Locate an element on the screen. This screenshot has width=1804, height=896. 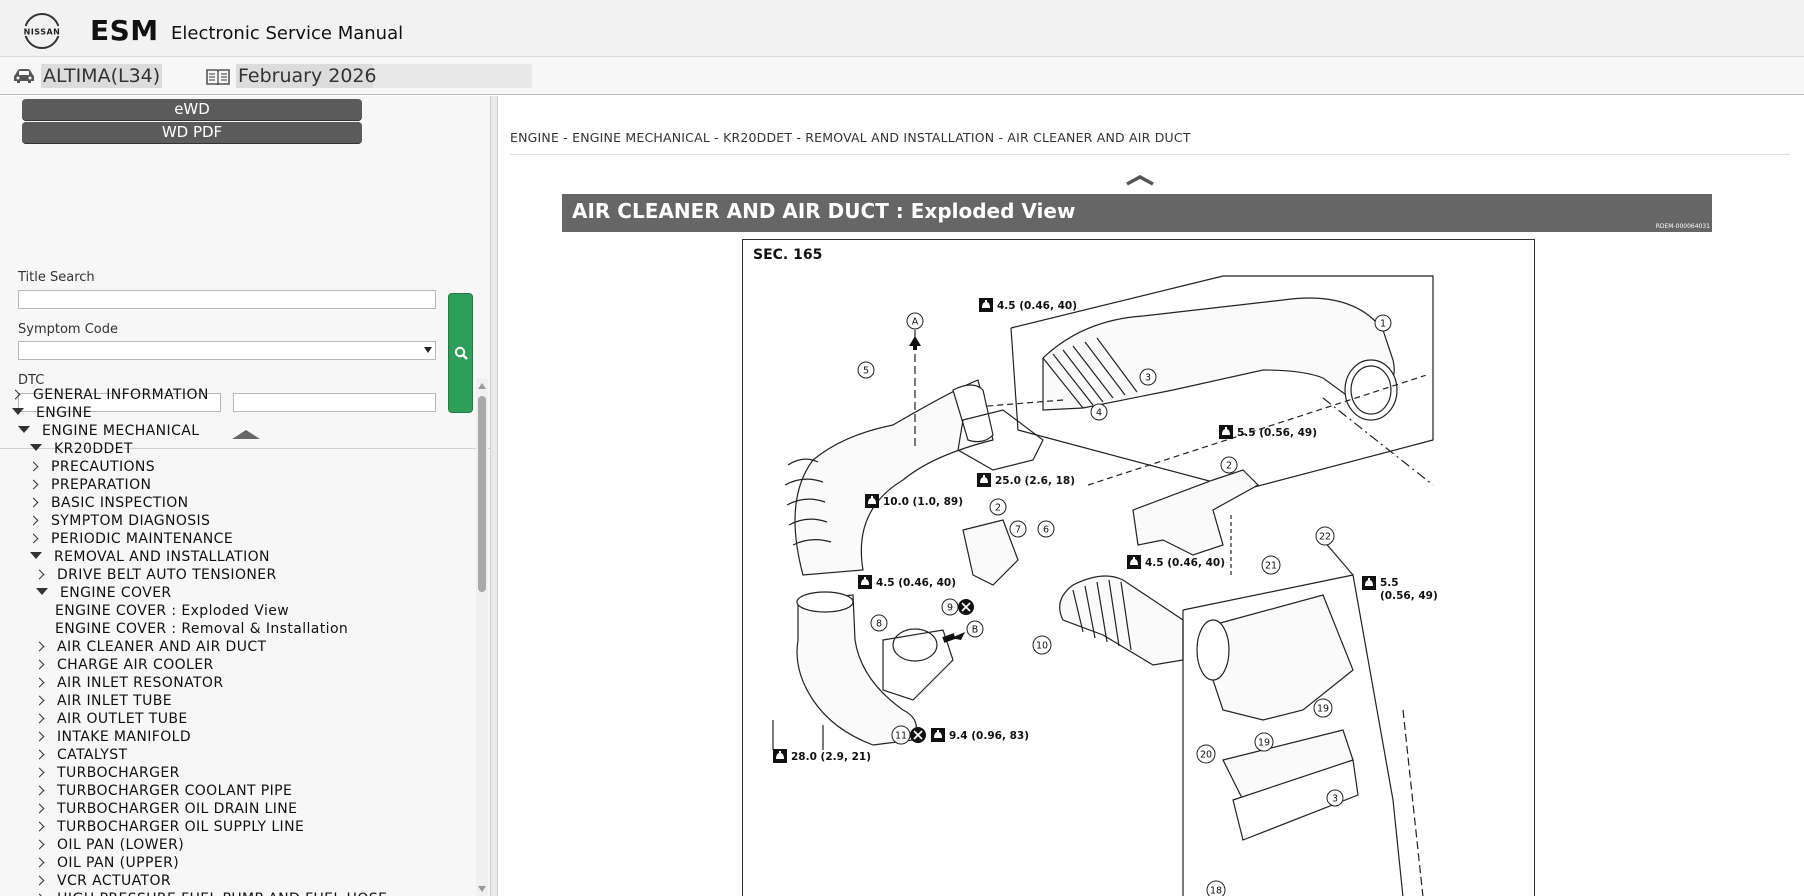
callout-1: 1 is located at coordinates (1383, 323).